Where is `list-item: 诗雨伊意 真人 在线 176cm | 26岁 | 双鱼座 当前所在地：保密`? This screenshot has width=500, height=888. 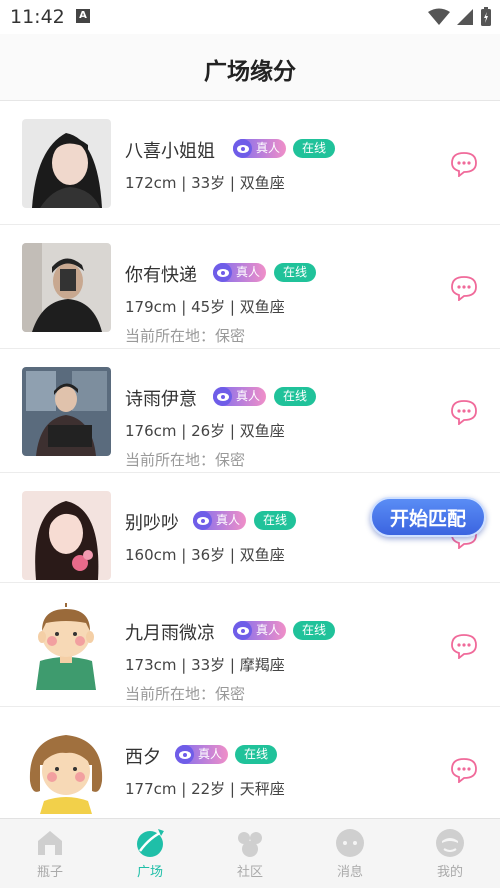 list-item: 诗雨伊意 真人 在线 176cm | 26岁 | 双鱼座 当前所在地：保密 is located at coordinates (250, 411).